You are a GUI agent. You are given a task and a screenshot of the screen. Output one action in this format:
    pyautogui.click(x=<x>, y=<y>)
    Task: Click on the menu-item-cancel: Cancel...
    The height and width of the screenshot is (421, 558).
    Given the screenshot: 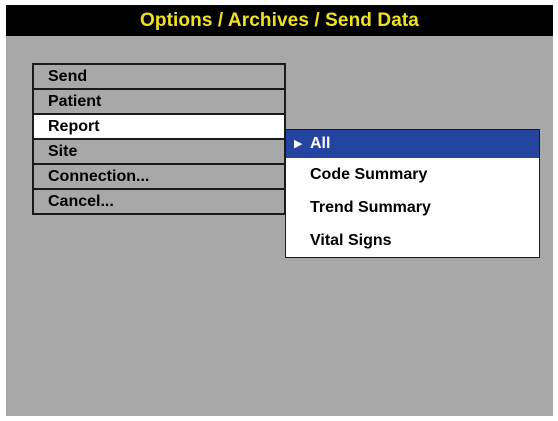 What is the action you would take?
    pyautogui.click(x=159, y=201)
    